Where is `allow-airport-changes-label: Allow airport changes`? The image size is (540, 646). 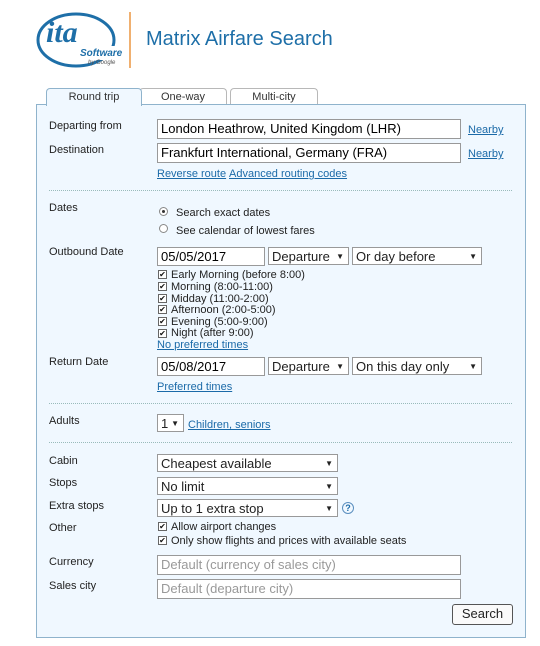
allow-airport-changes-label: Allow airport changes is located at coordinates (224, 527).